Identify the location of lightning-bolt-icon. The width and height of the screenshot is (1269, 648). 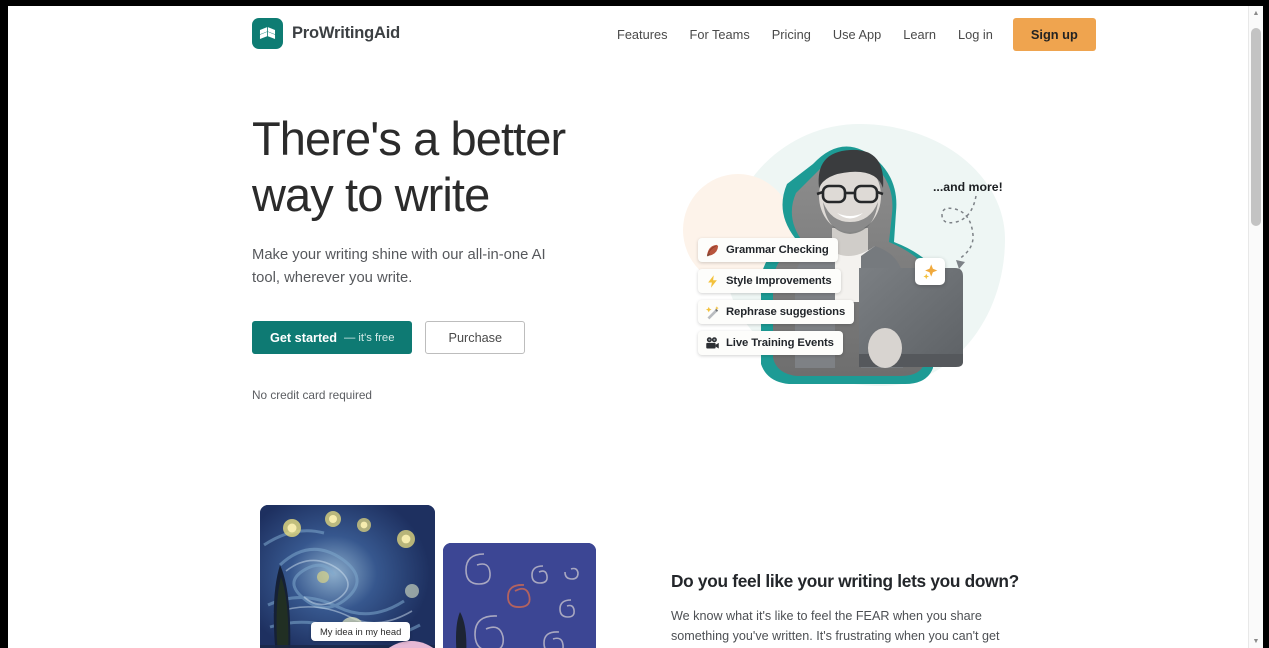
(712, 281).